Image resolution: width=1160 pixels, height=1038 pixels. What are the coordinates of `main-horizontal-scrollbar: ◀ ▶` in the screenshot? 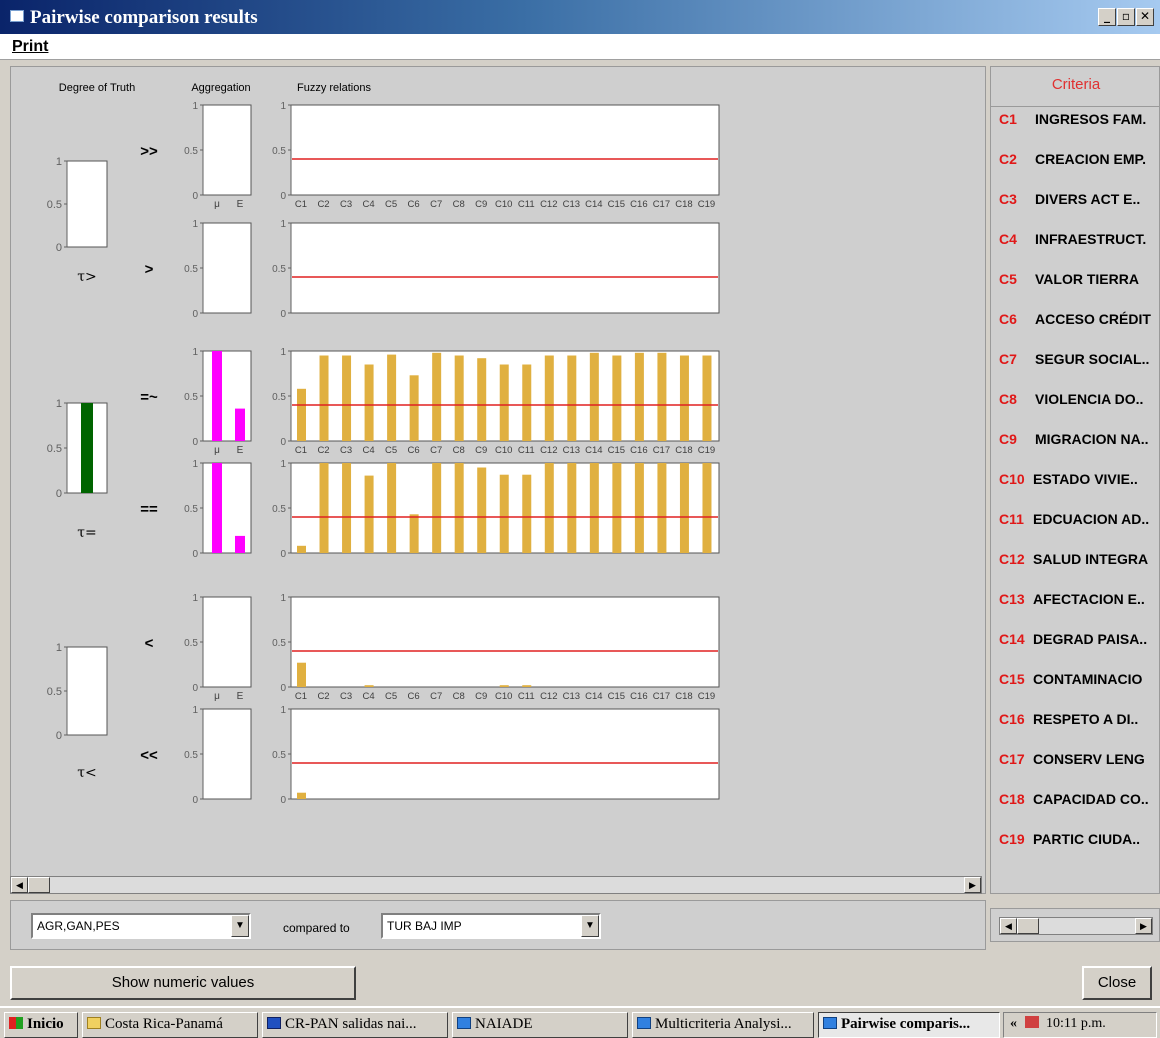 It's located at (496, 885).